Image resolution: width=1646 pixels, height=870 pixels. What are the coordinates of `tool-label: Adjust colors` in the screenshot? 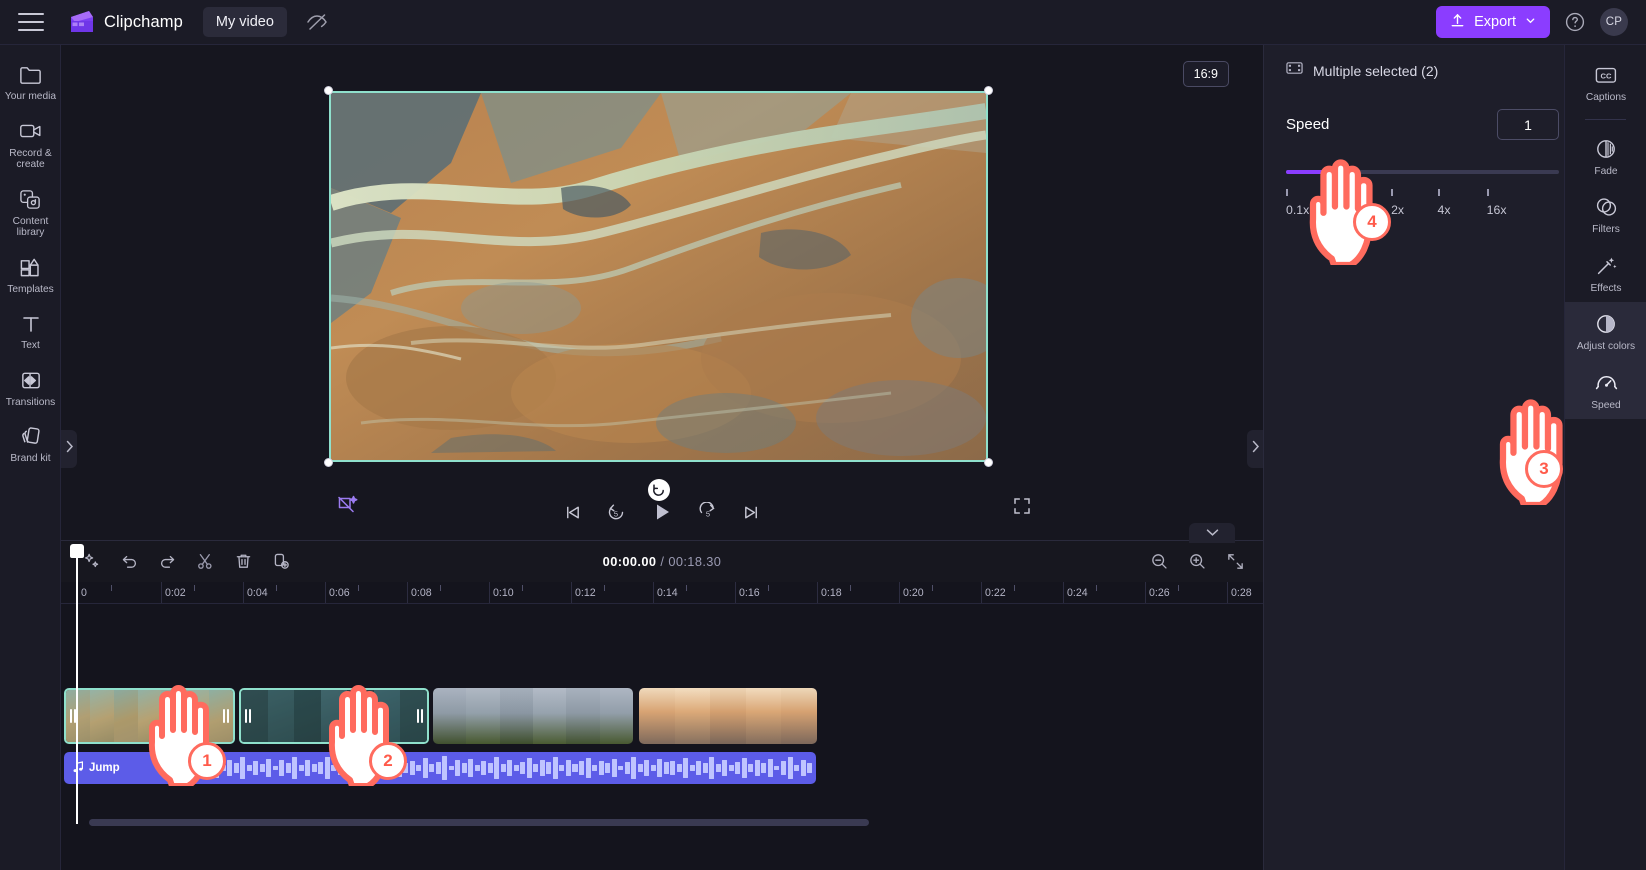 It's located at (1606, 346).